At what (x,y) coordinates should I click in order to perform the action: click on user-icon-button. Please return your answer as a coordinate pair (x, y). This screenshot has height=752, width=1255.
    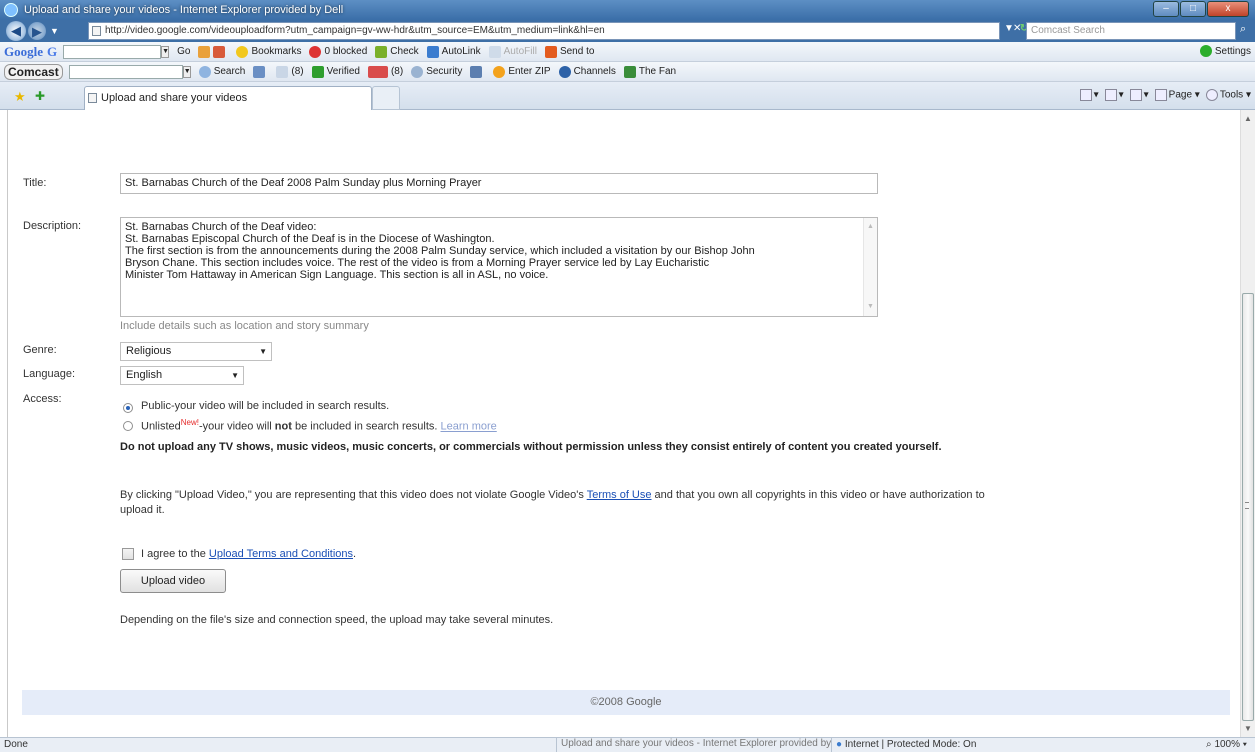
    Looking at the image, I should click on (260, 71).